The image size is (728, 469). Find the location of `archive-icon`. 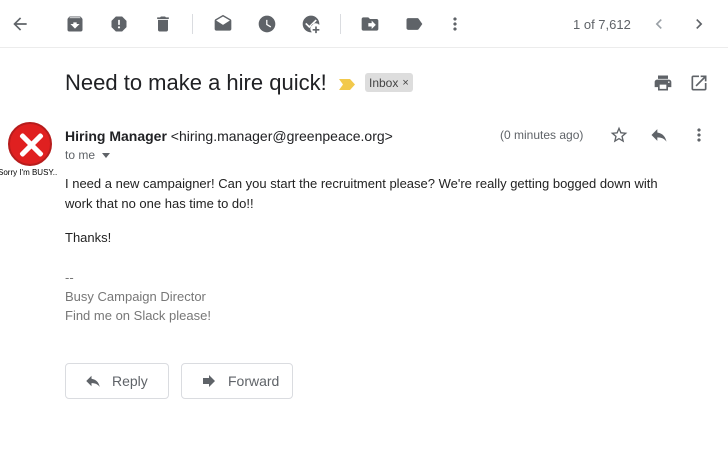

archive-icon is located at coordinates (75, 24).